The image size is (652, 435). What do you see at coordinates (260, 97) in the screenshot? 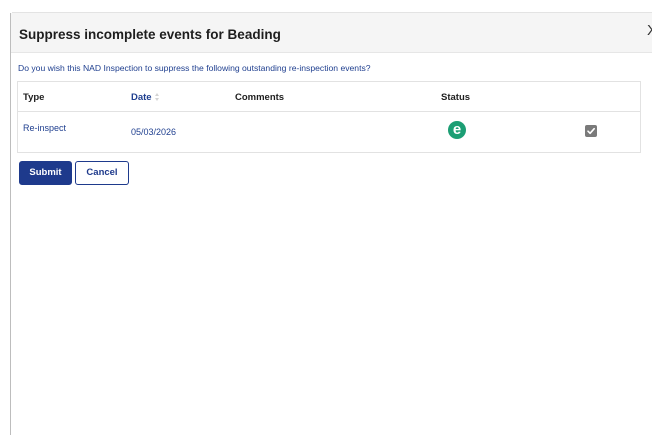
I see `column-header-comments: Comments` at bounding box center [260, 97].